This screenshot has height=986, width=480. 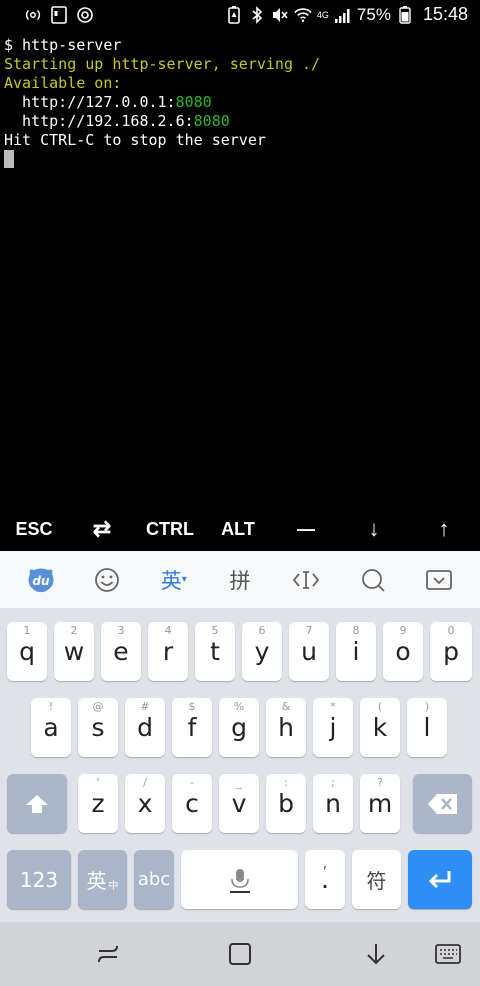 I want to click on key-e: 3e, so click(x=121, y=651).